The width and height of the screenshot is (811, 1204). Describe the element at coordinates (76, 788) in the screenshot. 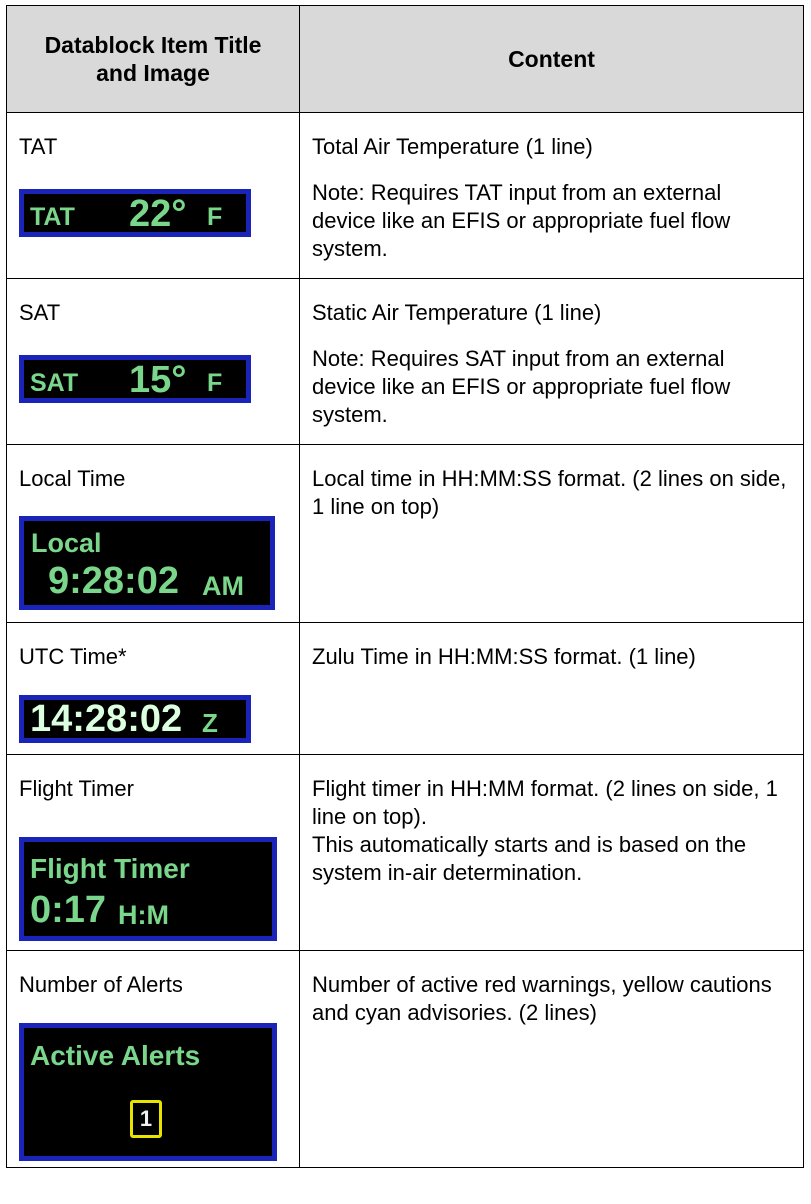

I see `item-title: Flight Timer` at that location.